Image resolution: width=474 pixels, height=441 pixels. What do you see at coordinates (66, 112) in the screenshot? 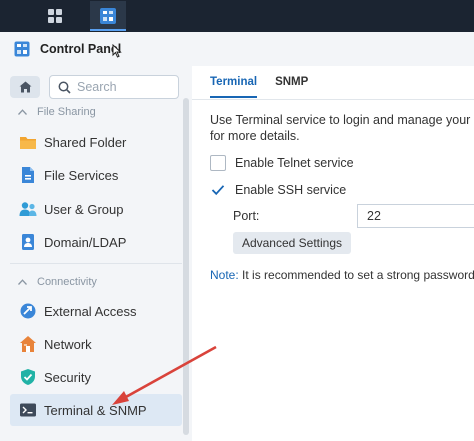
I see `section-label: File Sharing` at bounding box center [66, 112].